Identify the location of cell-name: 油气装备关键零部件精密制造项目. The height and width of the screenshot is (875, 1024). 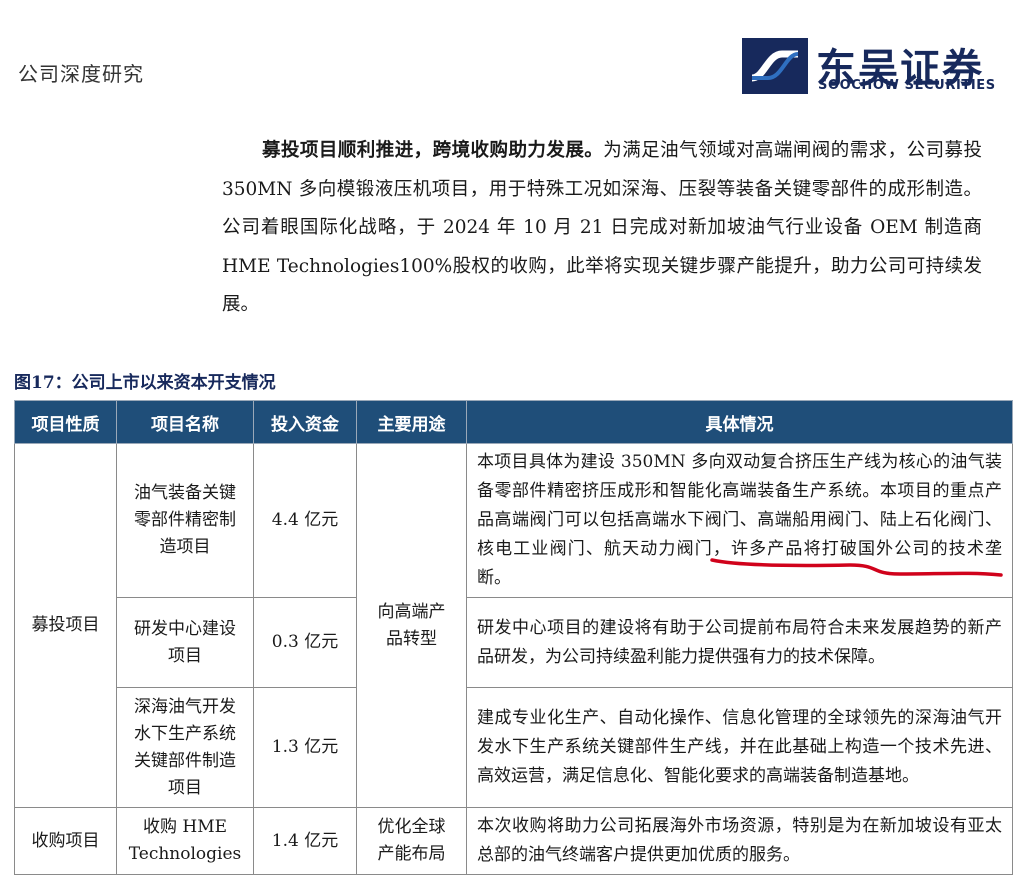
(185, 520).